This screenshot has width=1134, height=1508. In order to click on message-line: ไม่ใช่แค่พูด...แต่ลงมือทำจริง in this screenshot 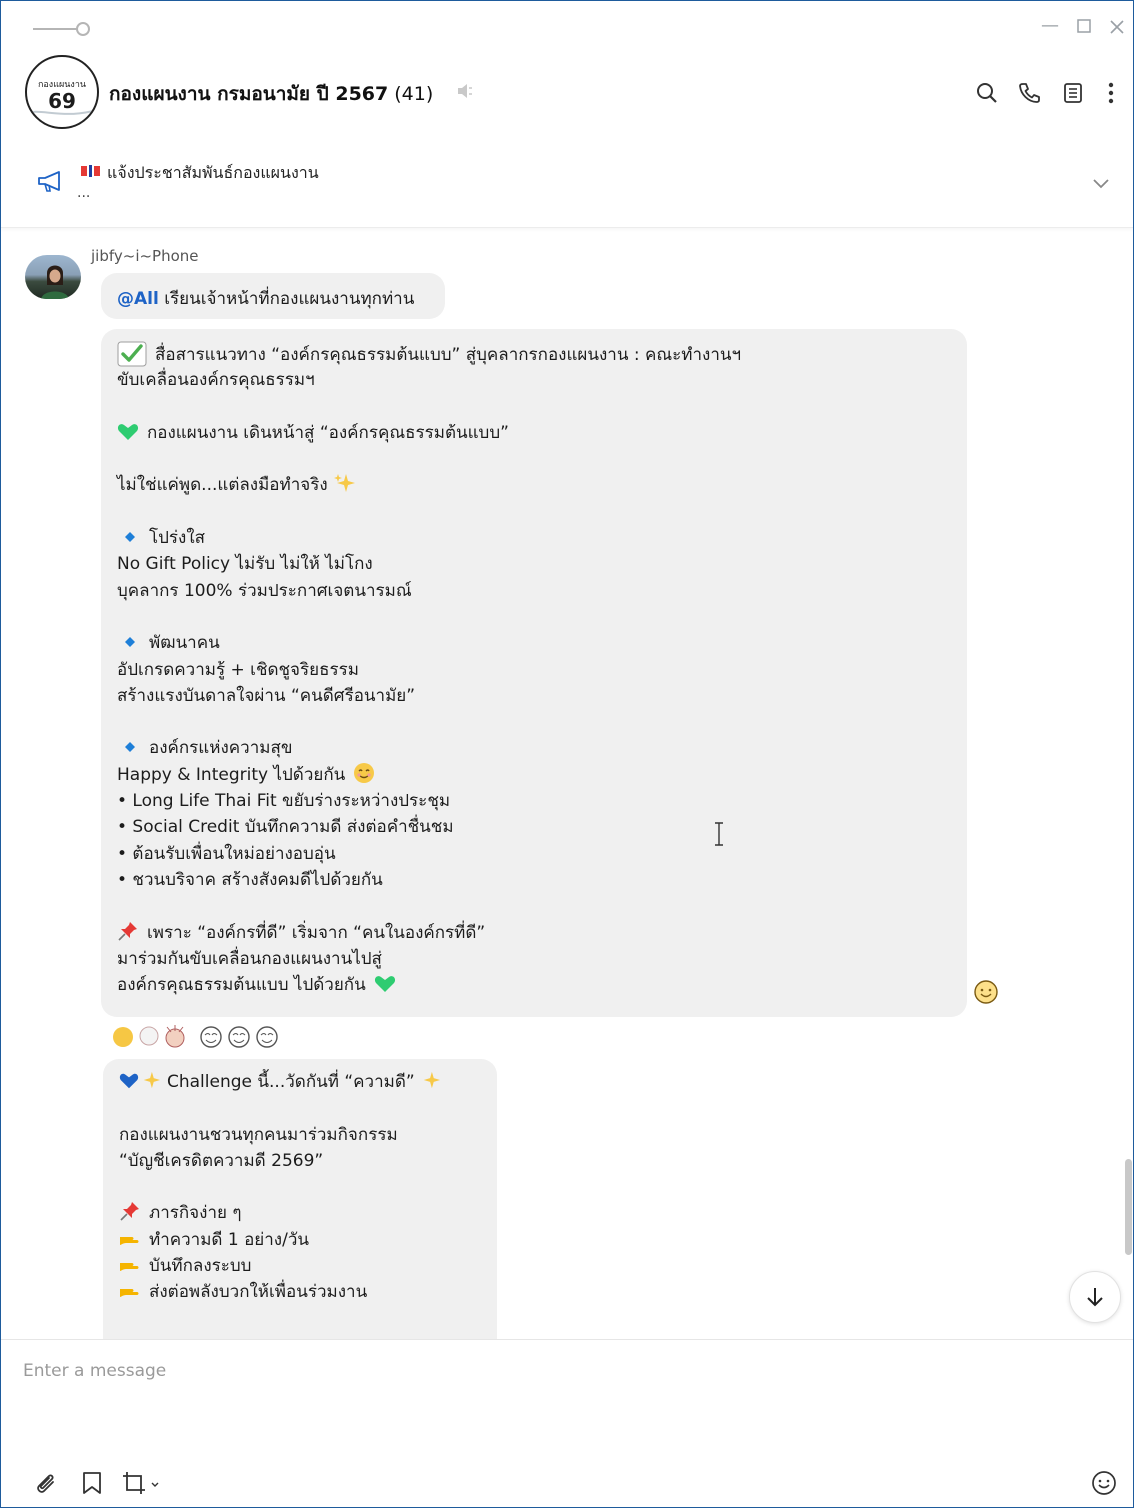, I will do `click(534, 485)`.